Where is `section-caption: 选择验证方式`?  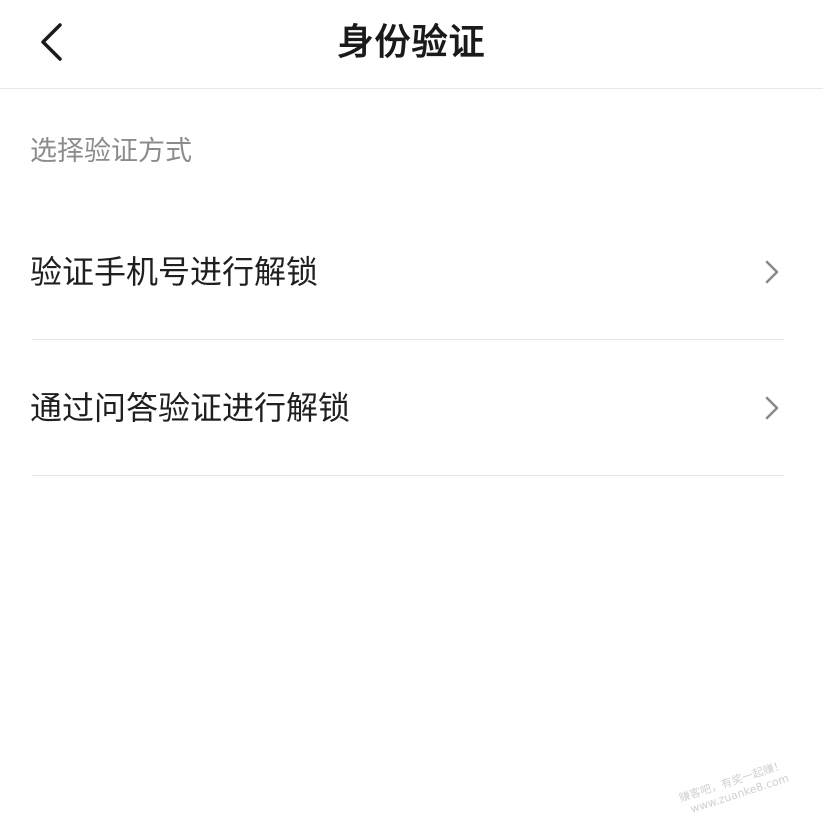
section-caption: 选择验证方式 is located at coordinates (111, 151).